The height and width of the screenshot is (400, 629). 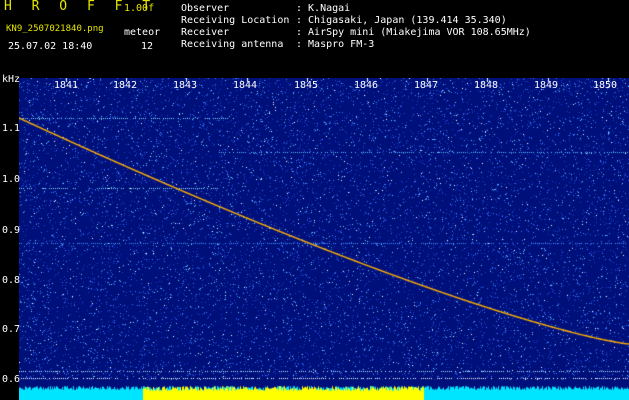 What do you see at coordinates (11, 79) in the screenshot?
I see `y-axis-unit: kHz` at bounding box center [11, 79].